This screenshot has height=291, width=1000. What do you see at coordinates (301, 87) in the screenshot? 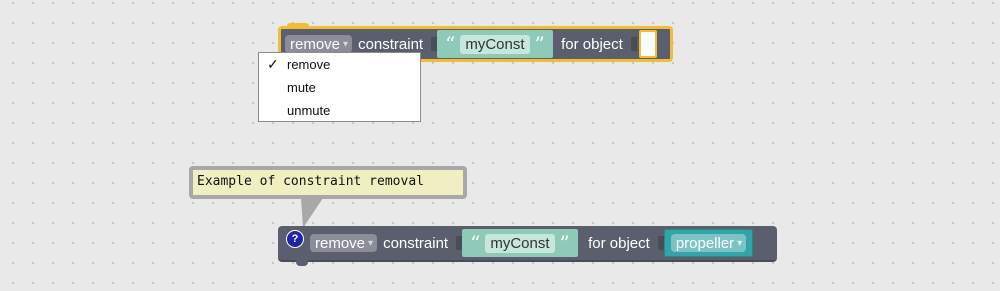
I see `menu-item-label: mute` at bounding box center [301, 87].